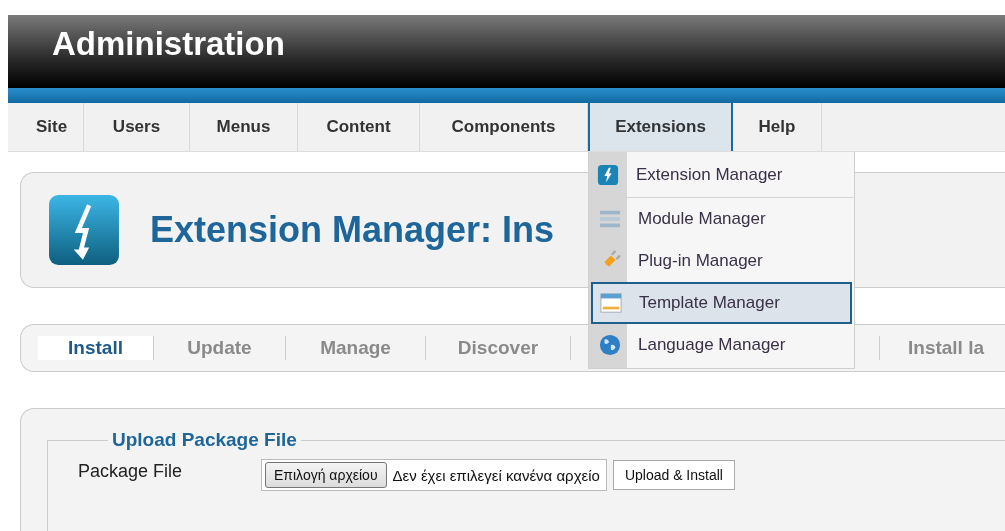 Image resolution: width=1005 pixels, height=531 pixels. What do you see at coordinates (352, 230) in the screenshot?
I see `page-title: Extension Manager: Ins` at bounding box center [352, 230].